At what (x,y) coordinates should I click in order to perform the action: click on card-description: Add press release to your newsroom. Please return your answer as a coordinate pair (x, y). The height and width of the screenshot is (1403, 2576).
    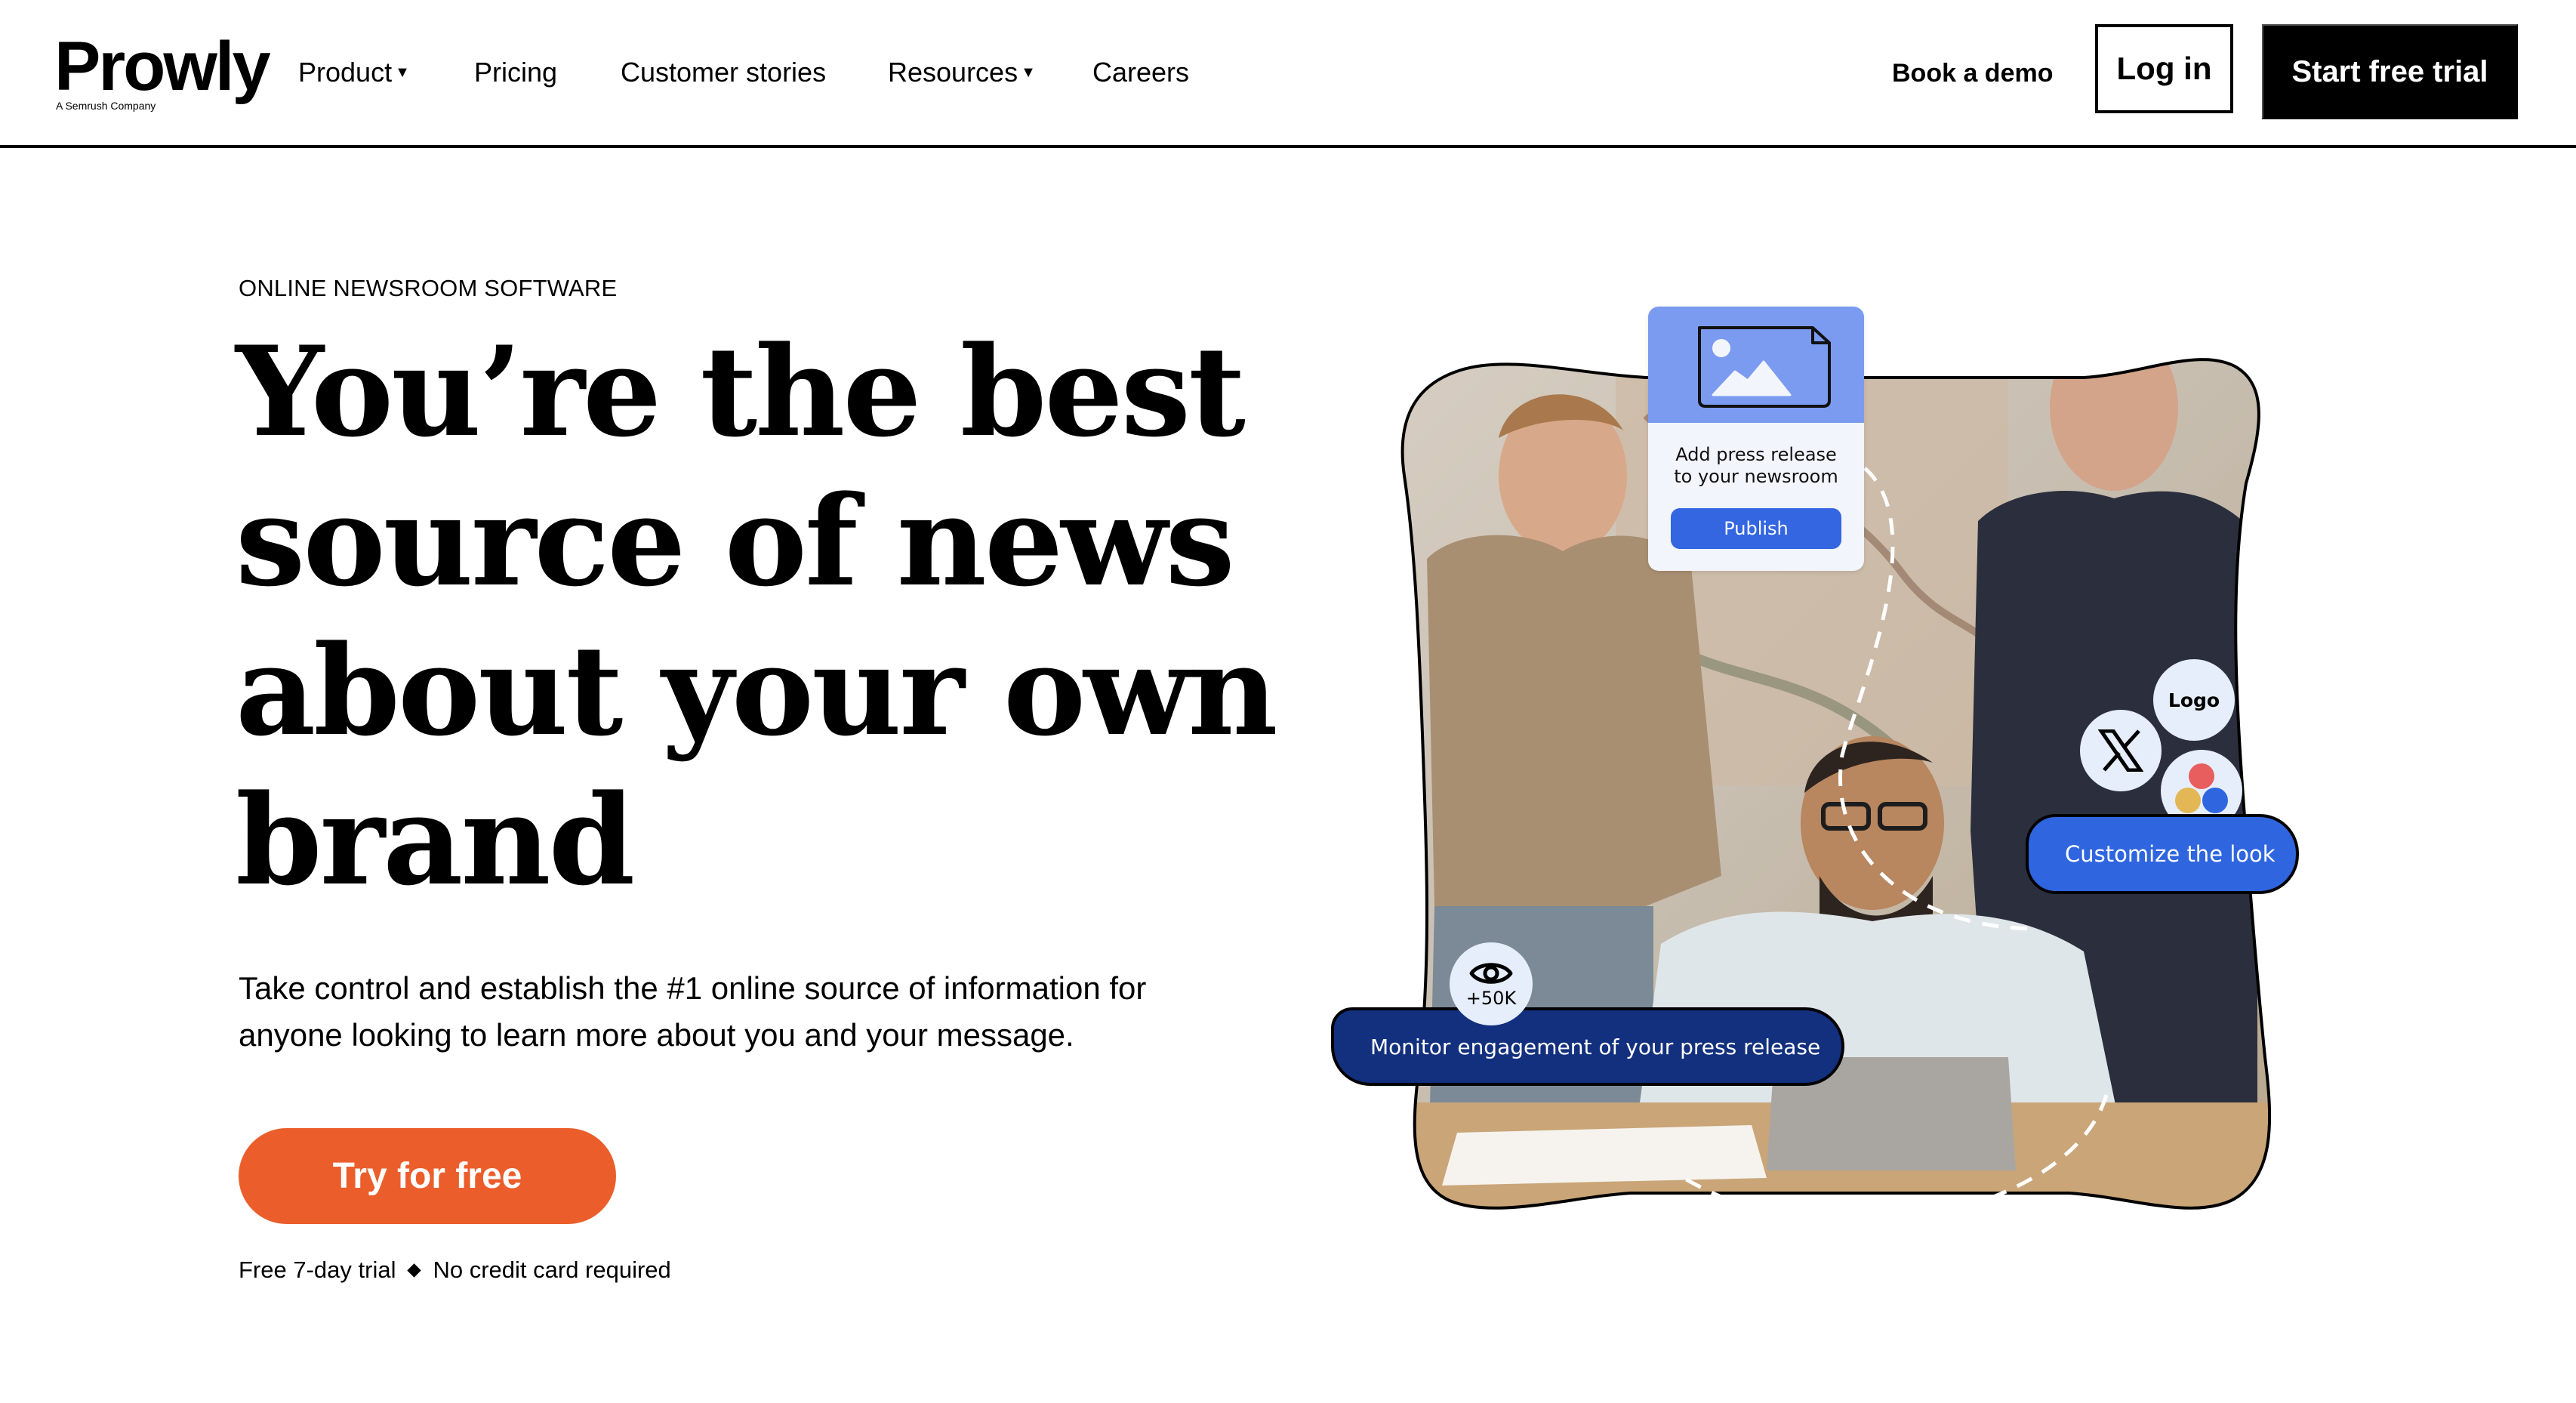
    Looking at the image, I should click on (1756, 466).